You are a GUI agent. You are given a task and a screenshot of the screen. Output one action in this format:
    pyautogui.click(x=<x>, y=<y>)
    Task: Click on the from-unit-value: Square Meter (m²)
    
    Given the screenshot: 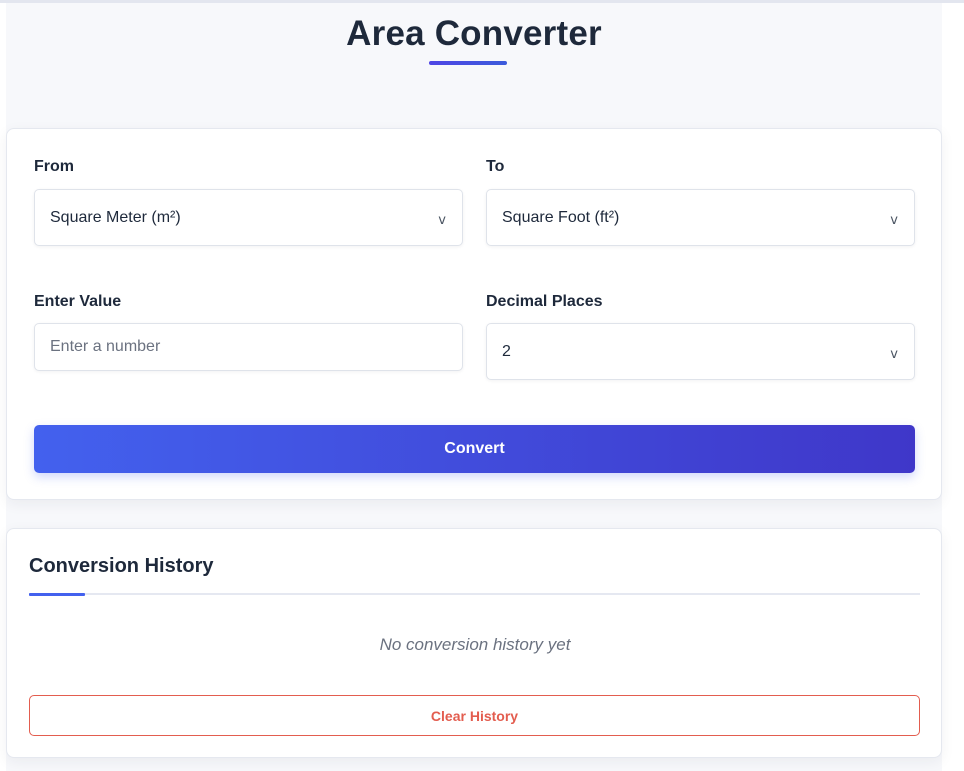 What is the action you would take?
    pyautogui.click(x=115, y=217)
    